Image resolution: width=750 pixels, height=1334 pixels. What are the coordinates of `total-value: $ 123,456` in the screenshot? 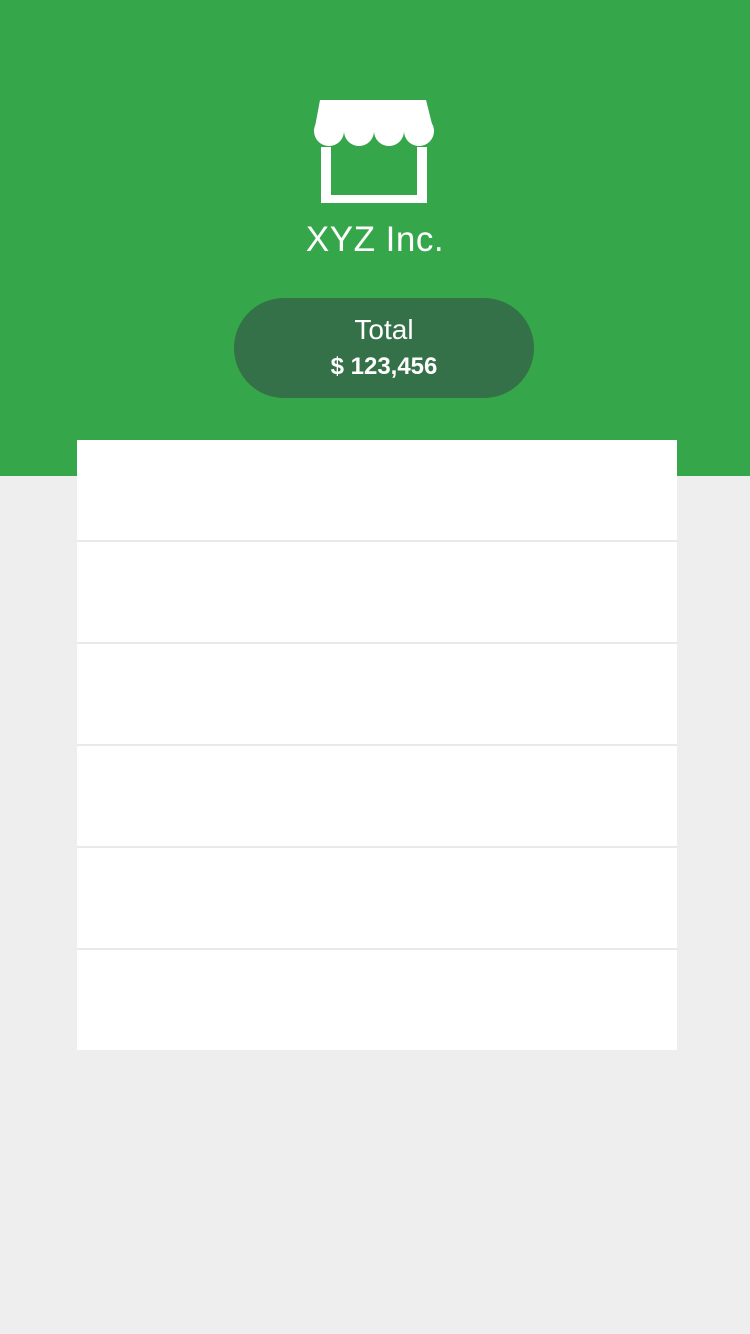 It's located at (384, 366).